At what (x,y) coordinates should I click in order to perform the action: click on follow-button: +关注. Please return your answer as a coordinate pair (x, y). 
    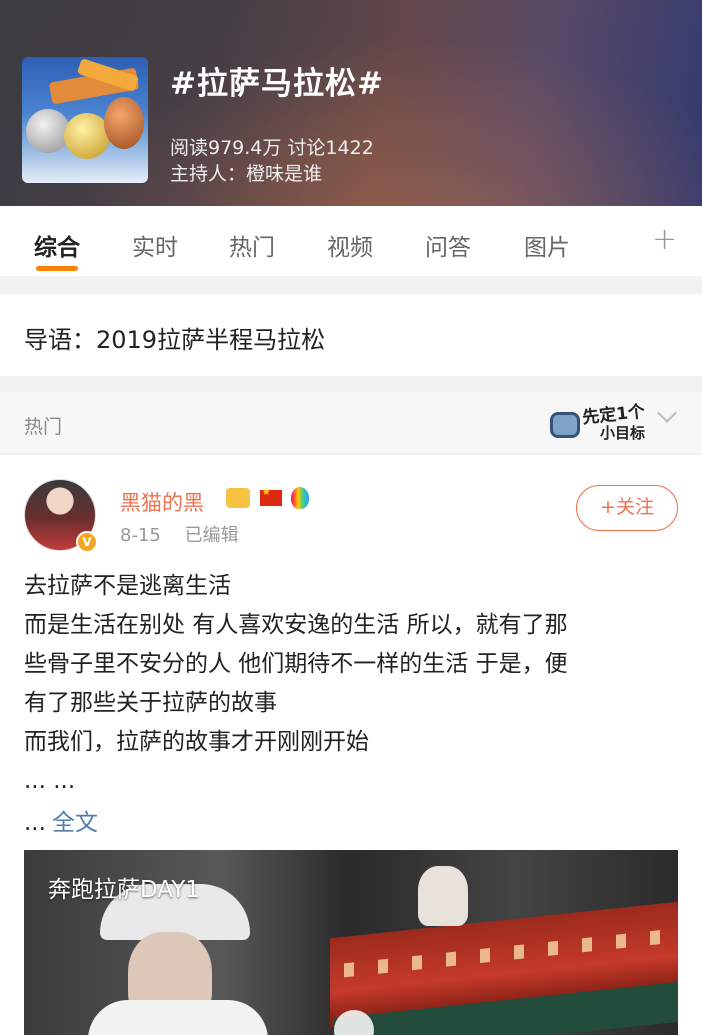
    Looking at the image, I should click on (627, 508).